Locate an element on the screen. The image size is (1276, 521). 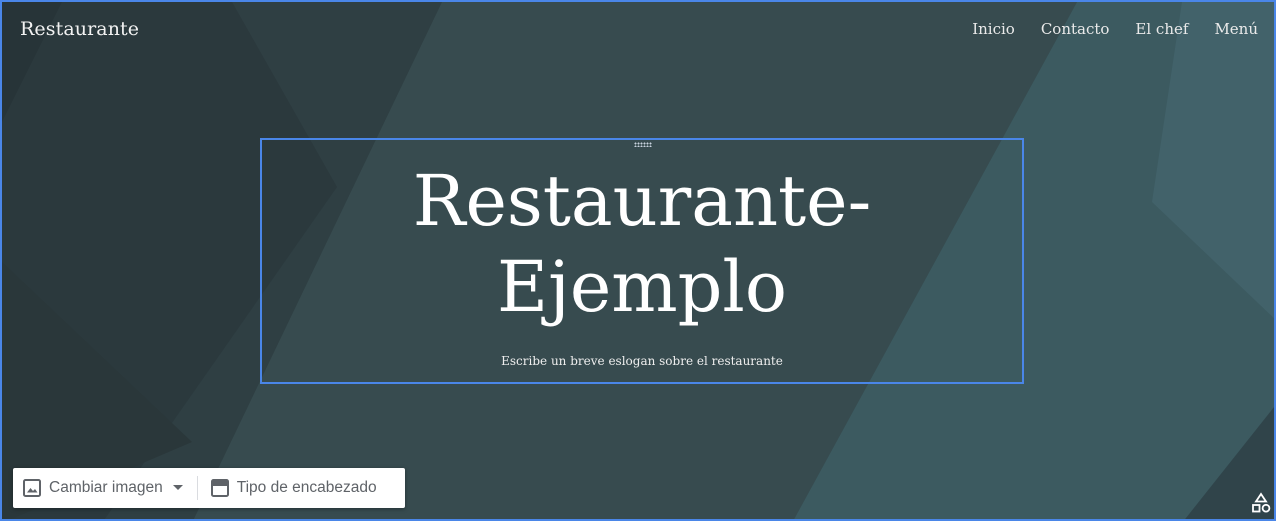
nav-item-el-chef: El chef is located at coordinates (1161, 29).